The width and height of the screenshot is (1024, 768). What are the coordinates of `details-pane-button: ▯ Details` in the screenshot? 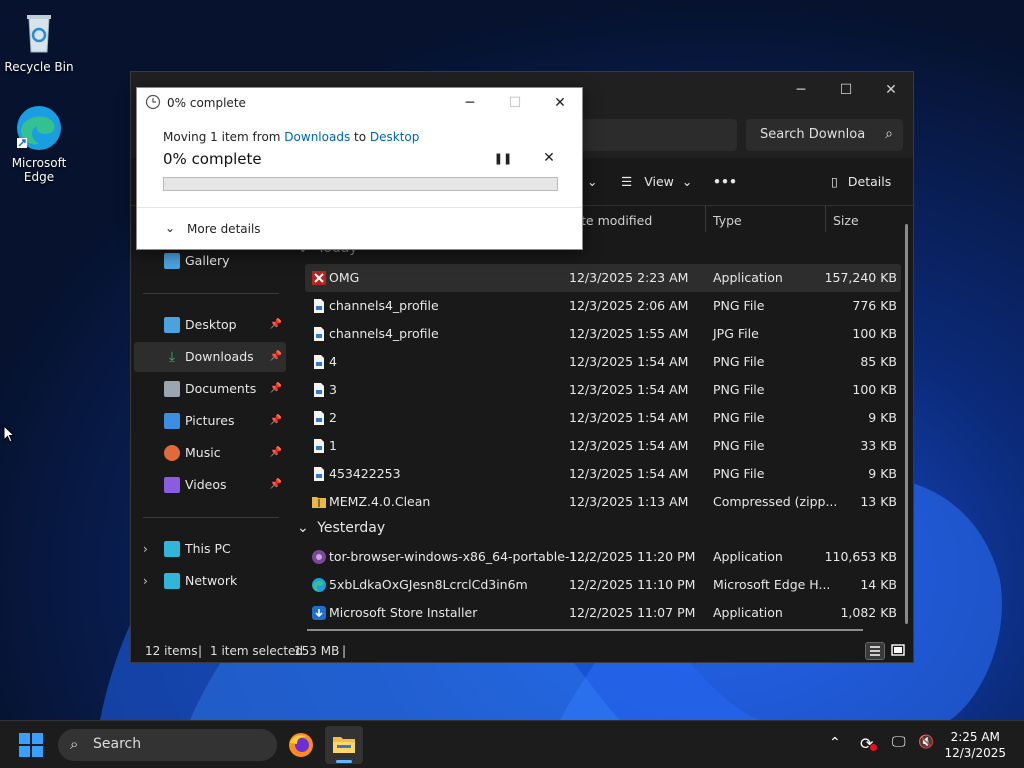 It's located at (861, 181).